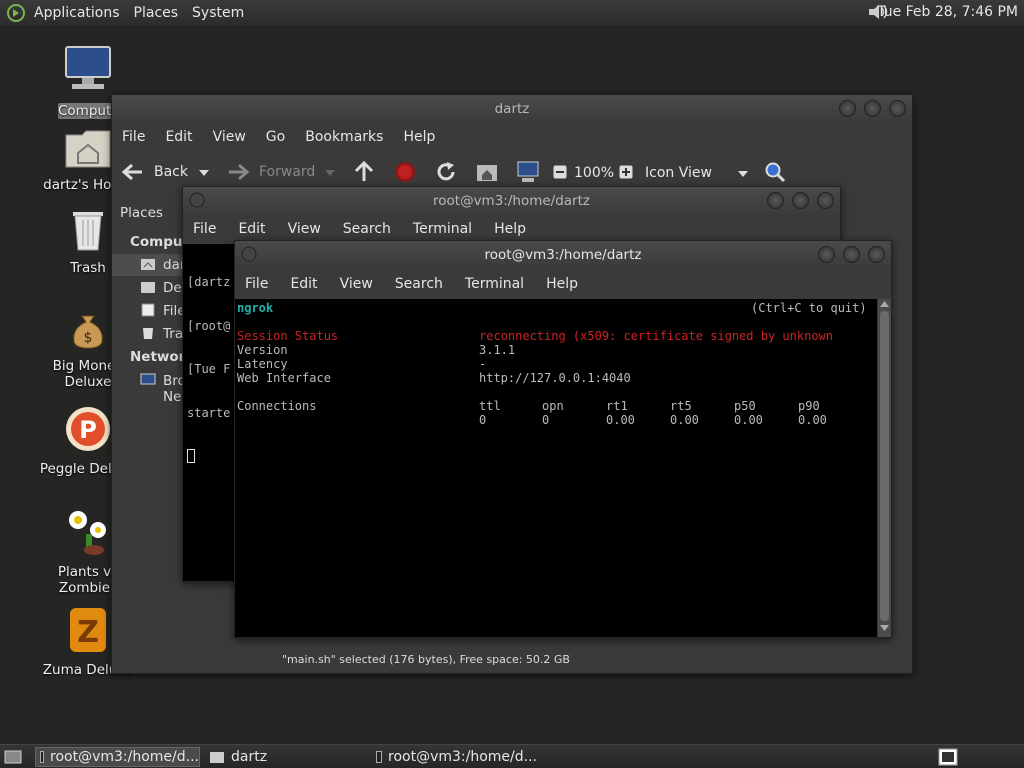  Describe the element at coordinates (87, 533) in the screenshot. I see `plants-icon` at that location.